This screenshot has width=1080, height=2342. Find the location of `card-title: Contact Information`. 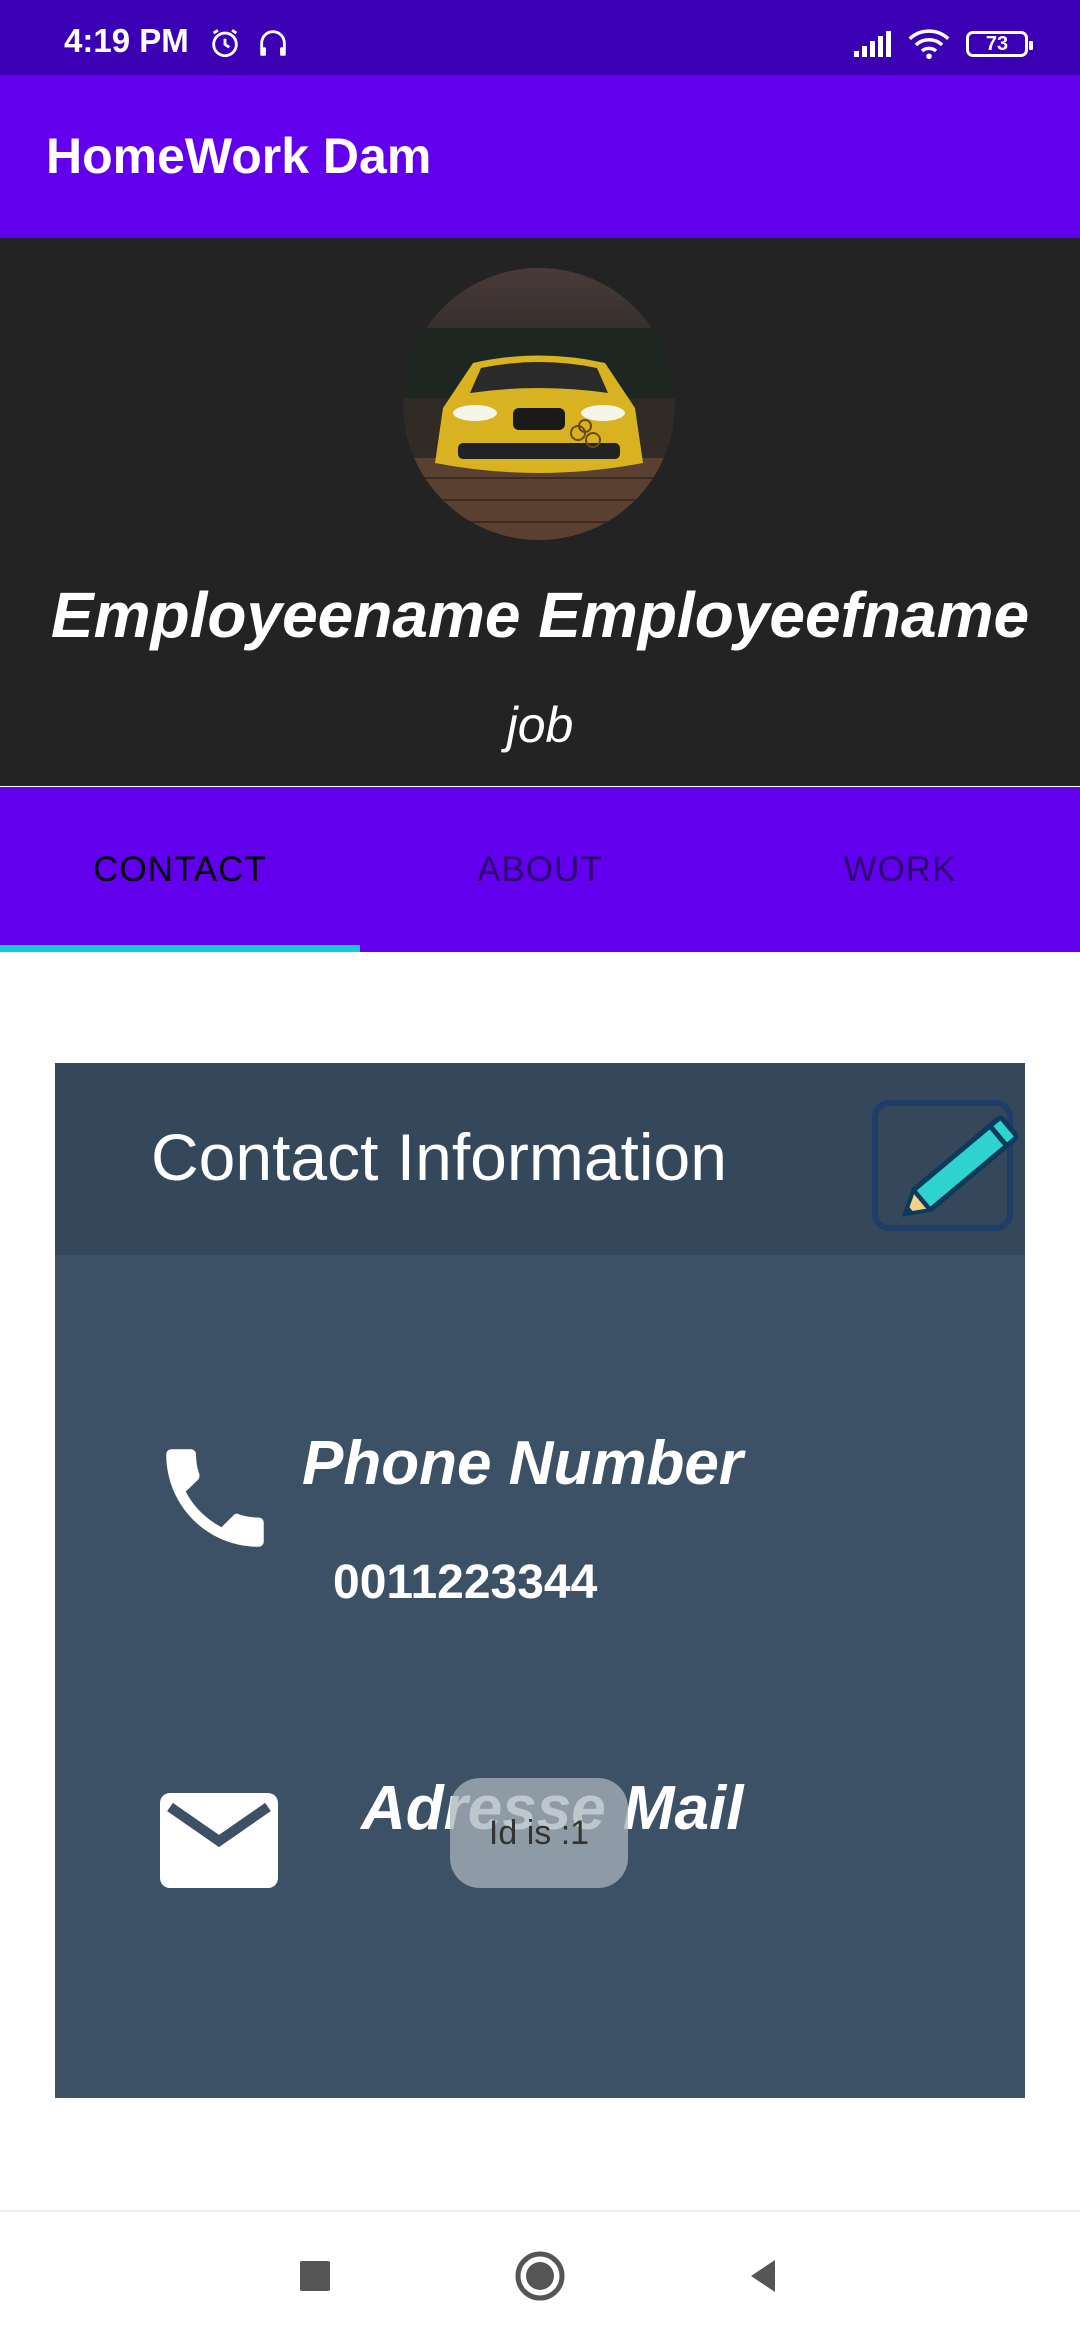

card-title: Contact Information is located at coordinates (439, 1157).